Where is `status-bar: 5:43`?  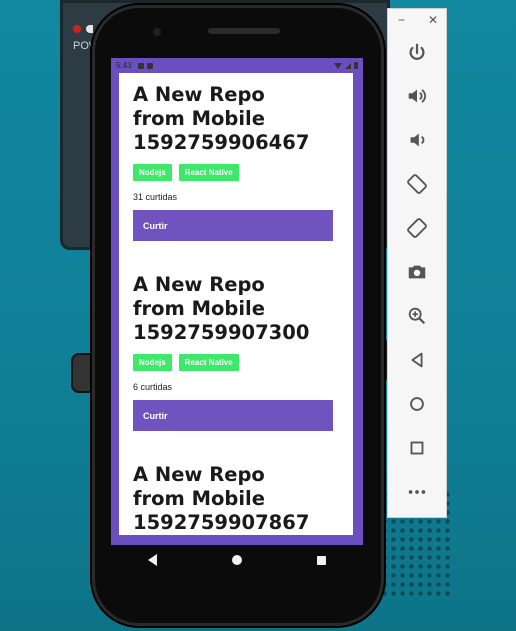
status-bar: 5:43 is located at coordinates (237, 65).